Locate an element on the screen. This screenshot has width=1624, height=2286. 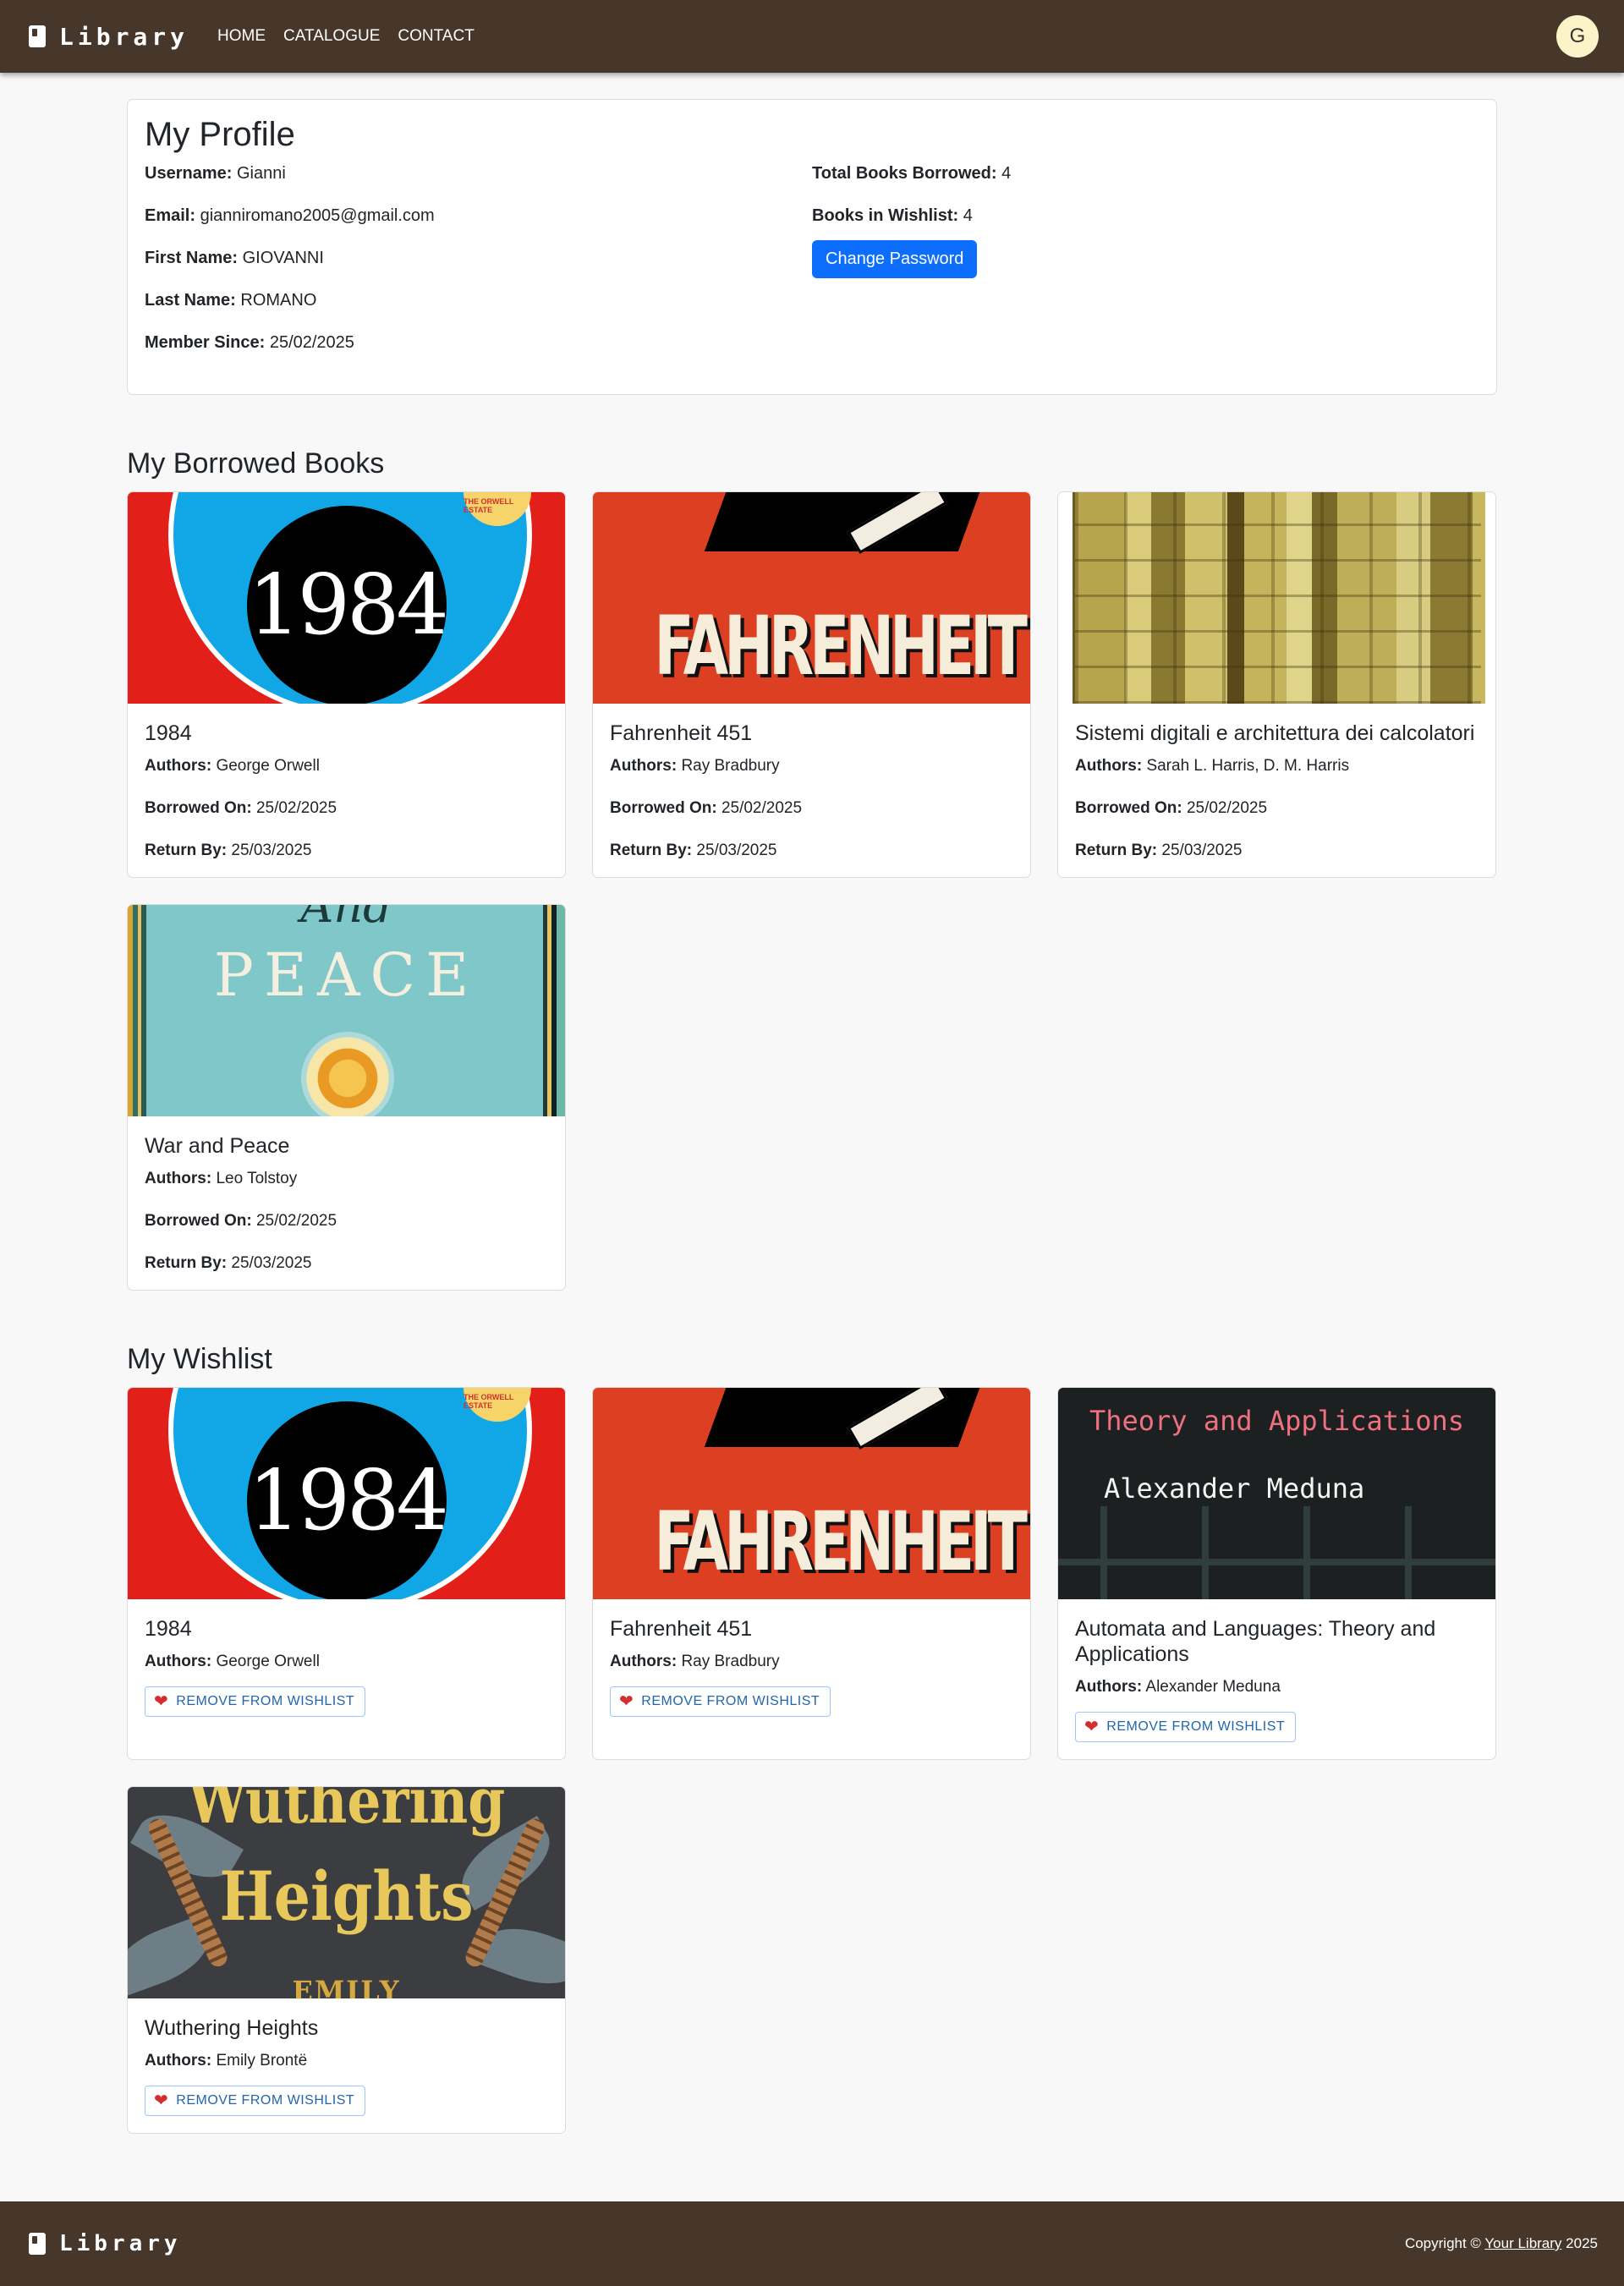
profile-first-name: First Name: GIOVANNI is located at coordinates (479, 258).